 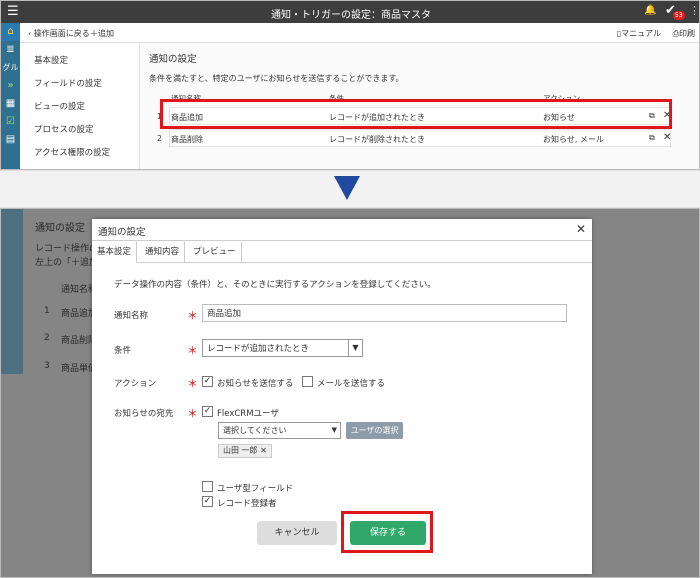 I want to click on dialog-title: 通知の設定, so click(x=122, y=232).